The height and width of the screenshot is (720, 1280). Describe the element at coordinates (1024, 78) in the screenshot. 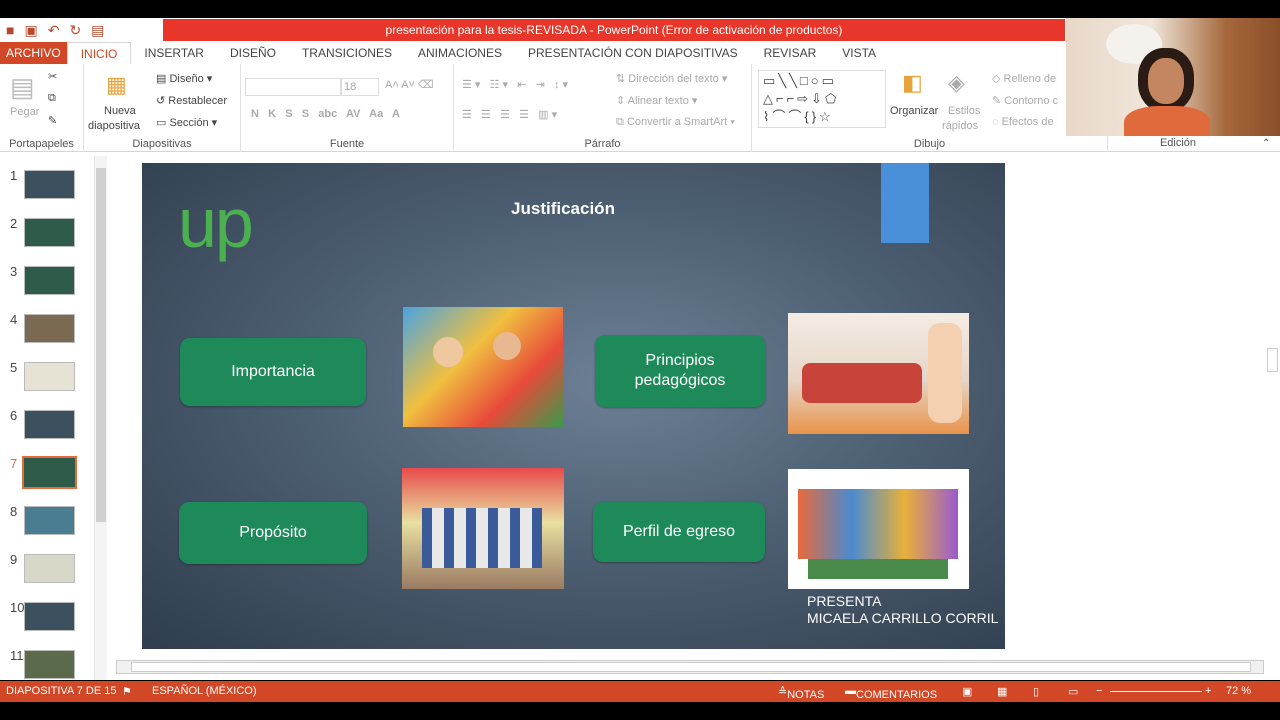

I see `shape-fill-button: ◇ Relleno de` at that location.